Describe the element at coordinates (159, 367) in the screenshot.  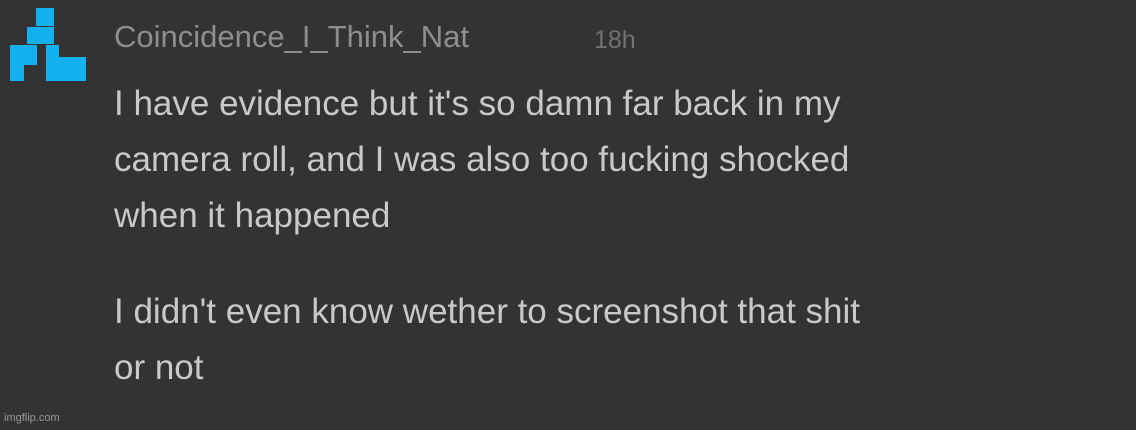
I see `comment-line: or not` at that location.